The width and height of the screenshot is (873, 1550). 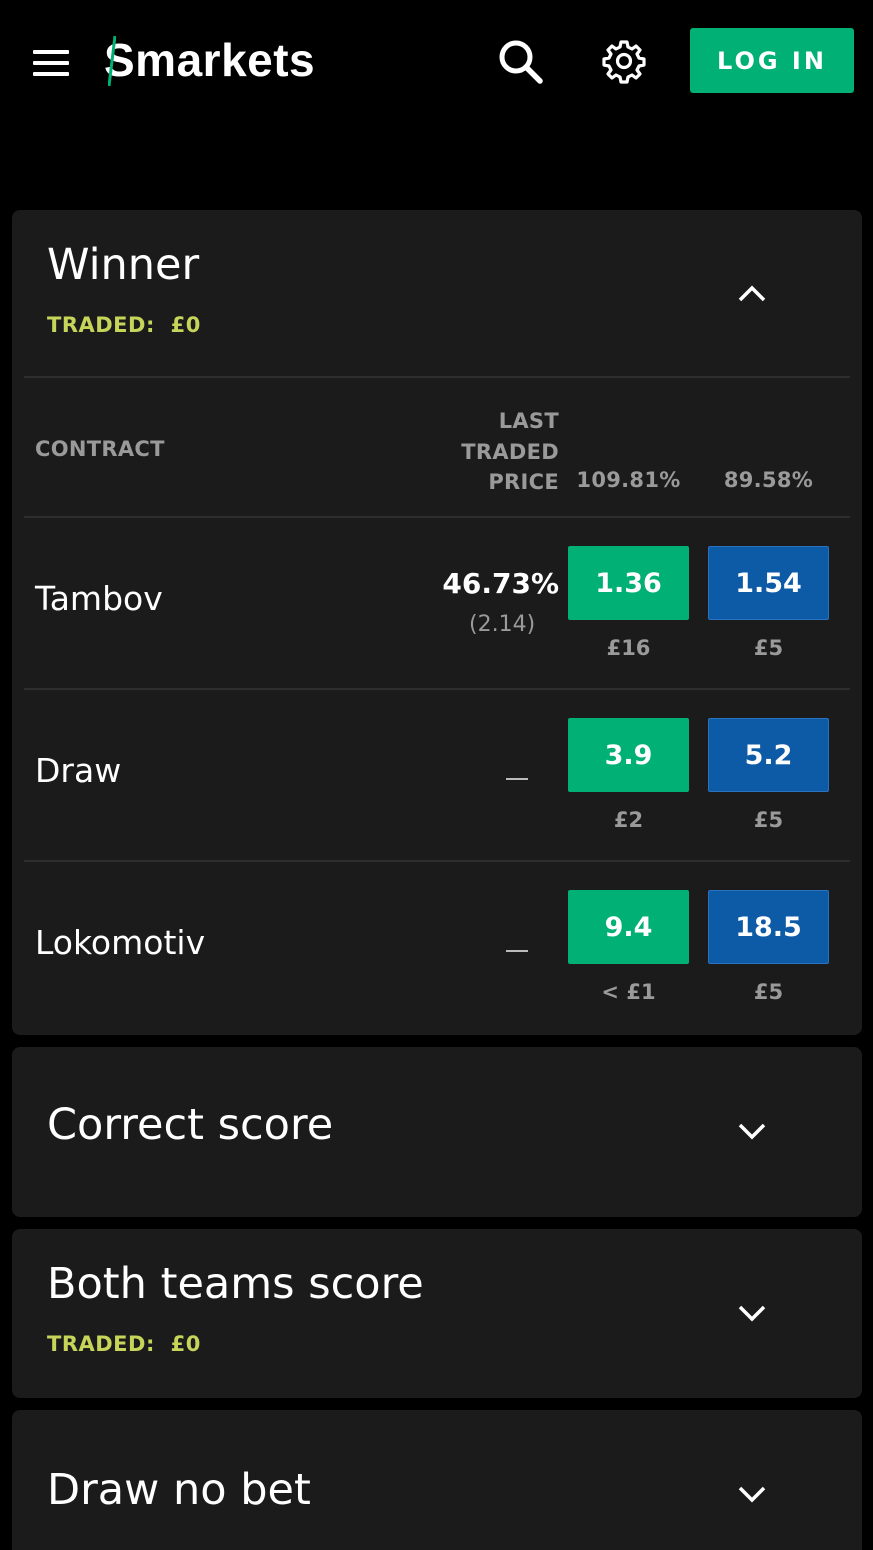 What do you see at coordinates (190, 1125) in the screenshot?
I see `market-title: Correct score` at bounding box center [190, 1125].